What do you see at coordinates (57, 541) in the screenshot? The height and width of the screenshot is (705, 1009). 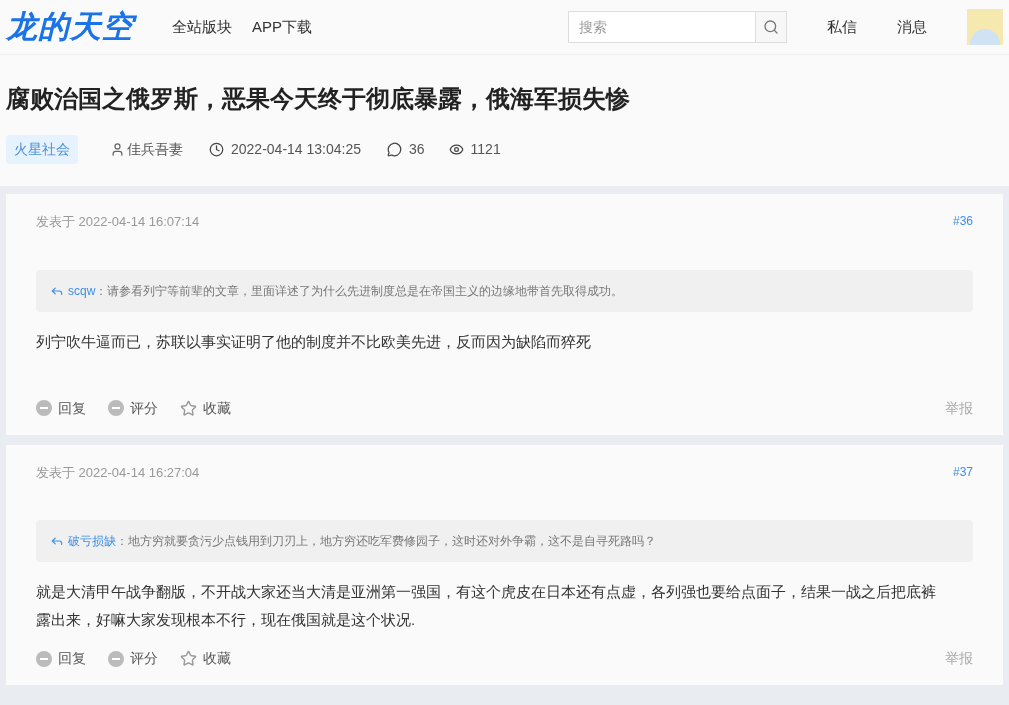 I see `reply-arrow-icon` at bounding box center [57, 541].